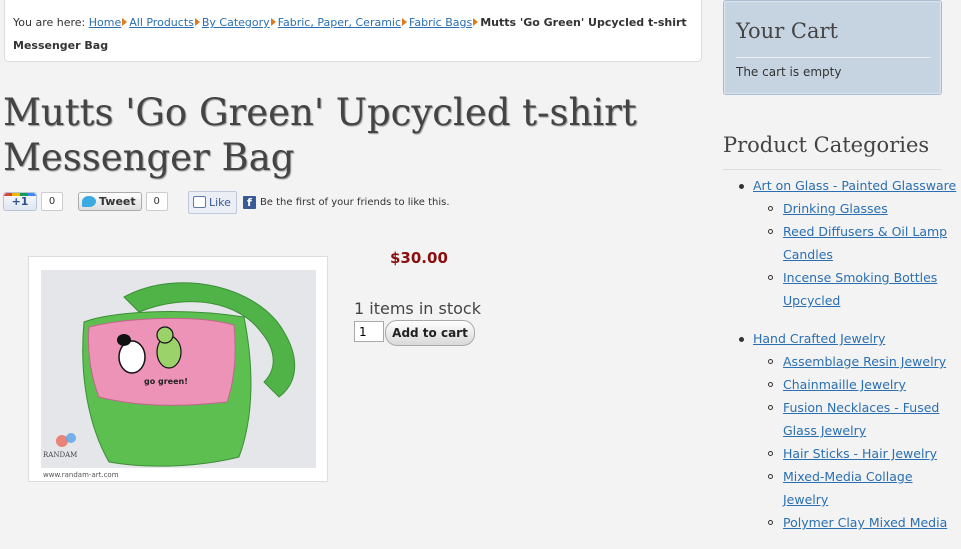 This screenshot has height=549, width=961. What do you see at coordinates (440, 22) in the screenshot?
I see `breadcrumb-link-fabric-bags: Fabric Bags` at bounding box center [440, 22].